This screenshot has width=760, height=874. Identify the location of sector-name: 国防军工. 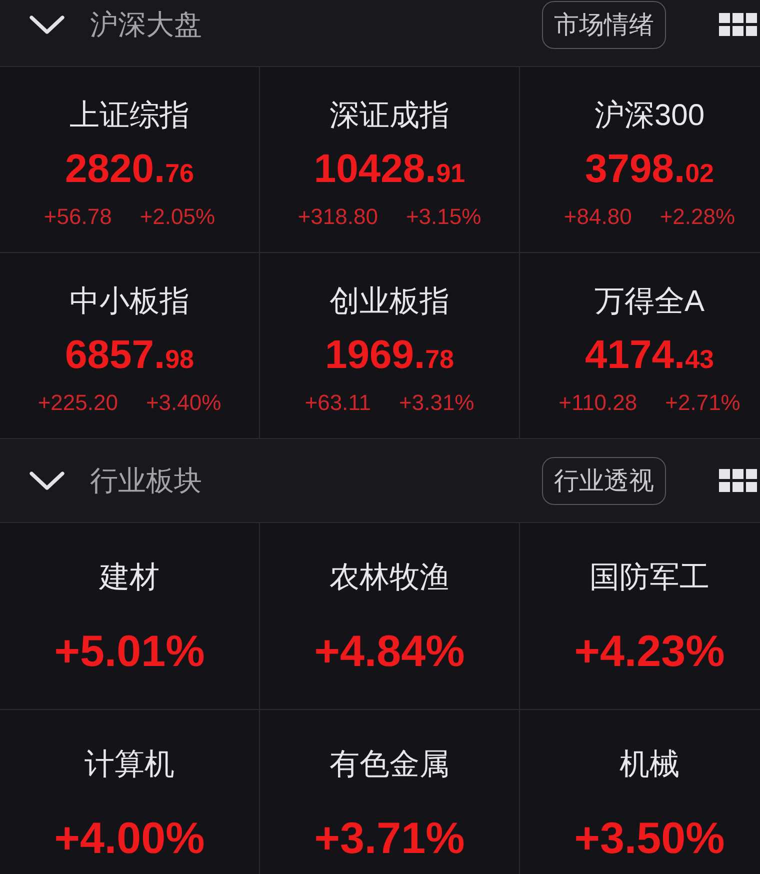
(650, 578).